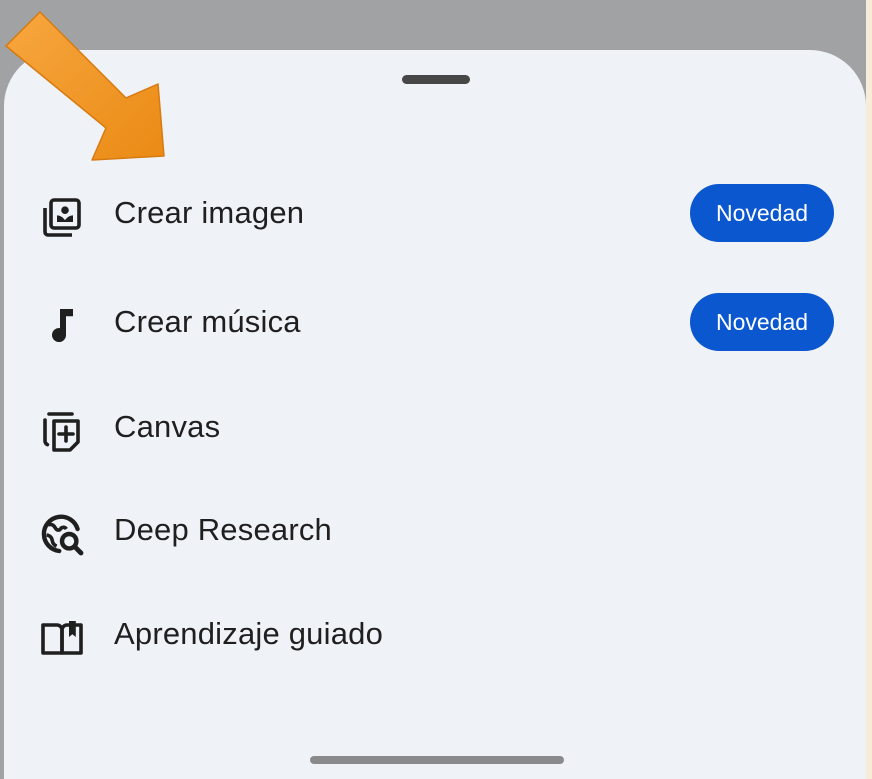  I want to click on menu-item-create-image: Crear imagen Novedad, so click(435, 213).